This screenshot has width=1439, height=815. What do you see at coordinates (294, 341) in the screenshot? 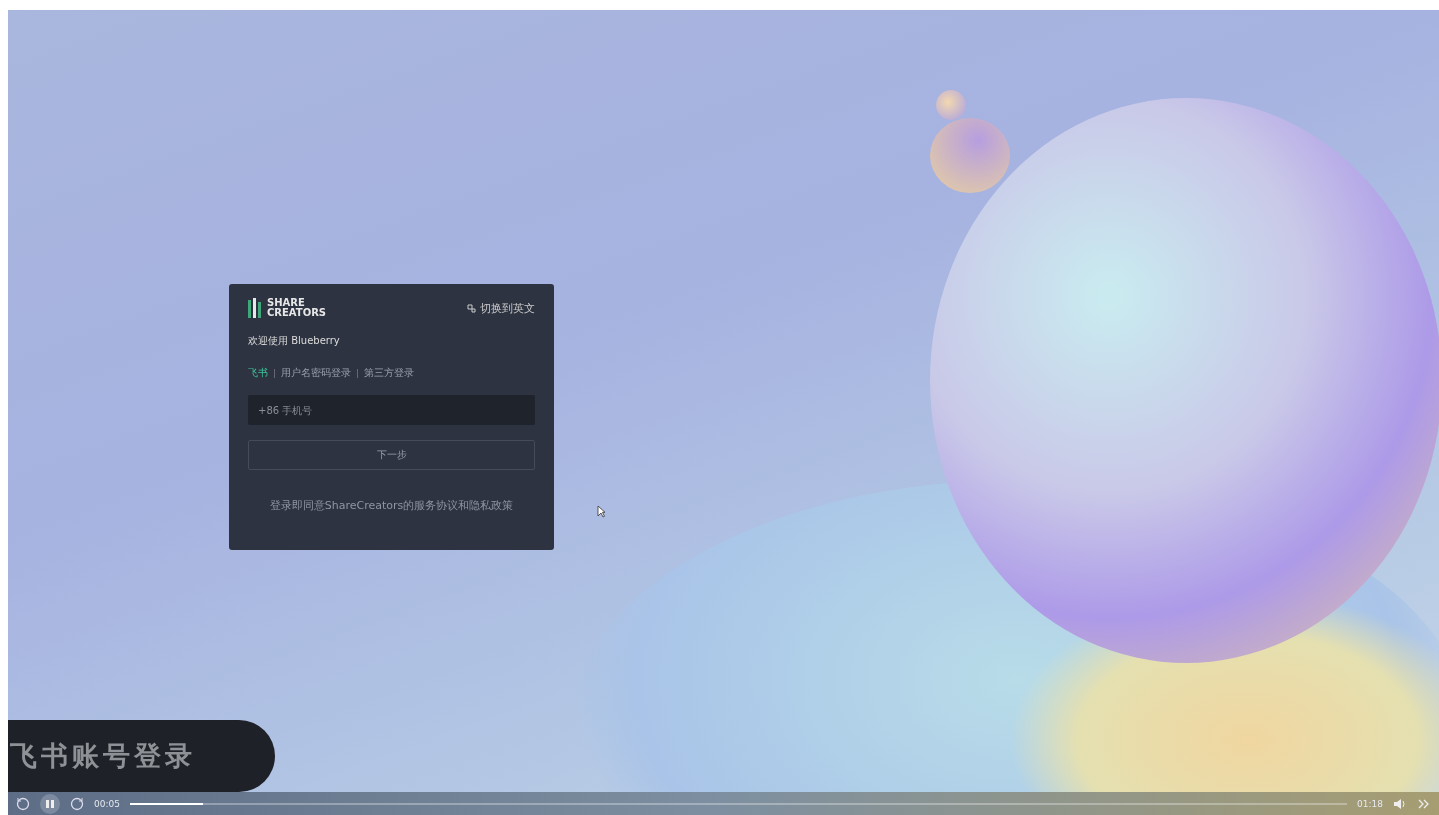
I see `welcome-text: 欢迎使用 Blueberry` at bounding box center [294, 341].